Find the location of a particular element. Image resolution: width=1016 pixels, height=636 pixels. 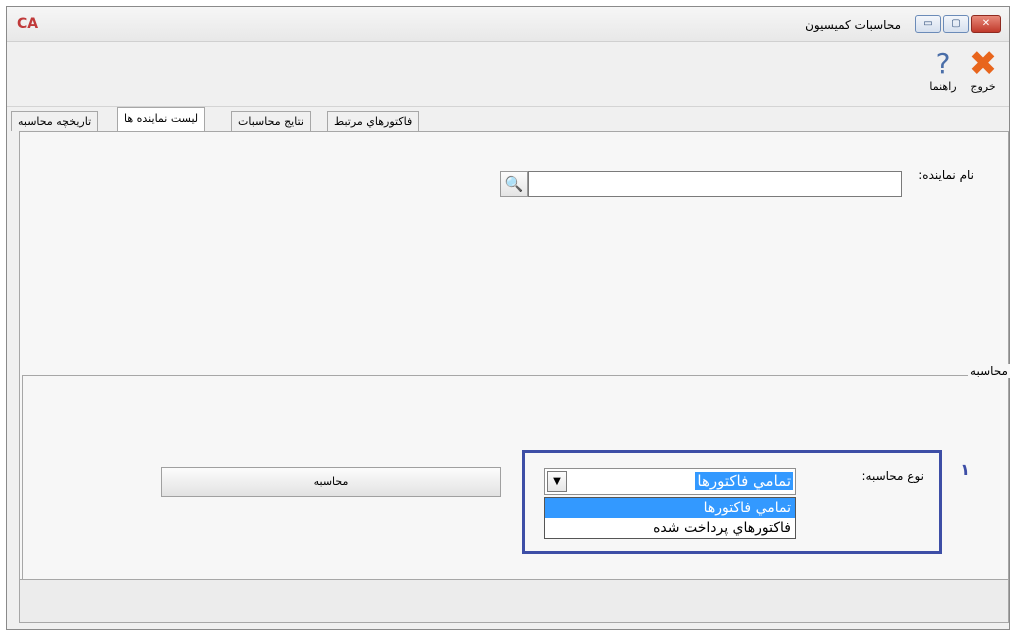

help-label: راهنما is located at coordinates (943, 86).